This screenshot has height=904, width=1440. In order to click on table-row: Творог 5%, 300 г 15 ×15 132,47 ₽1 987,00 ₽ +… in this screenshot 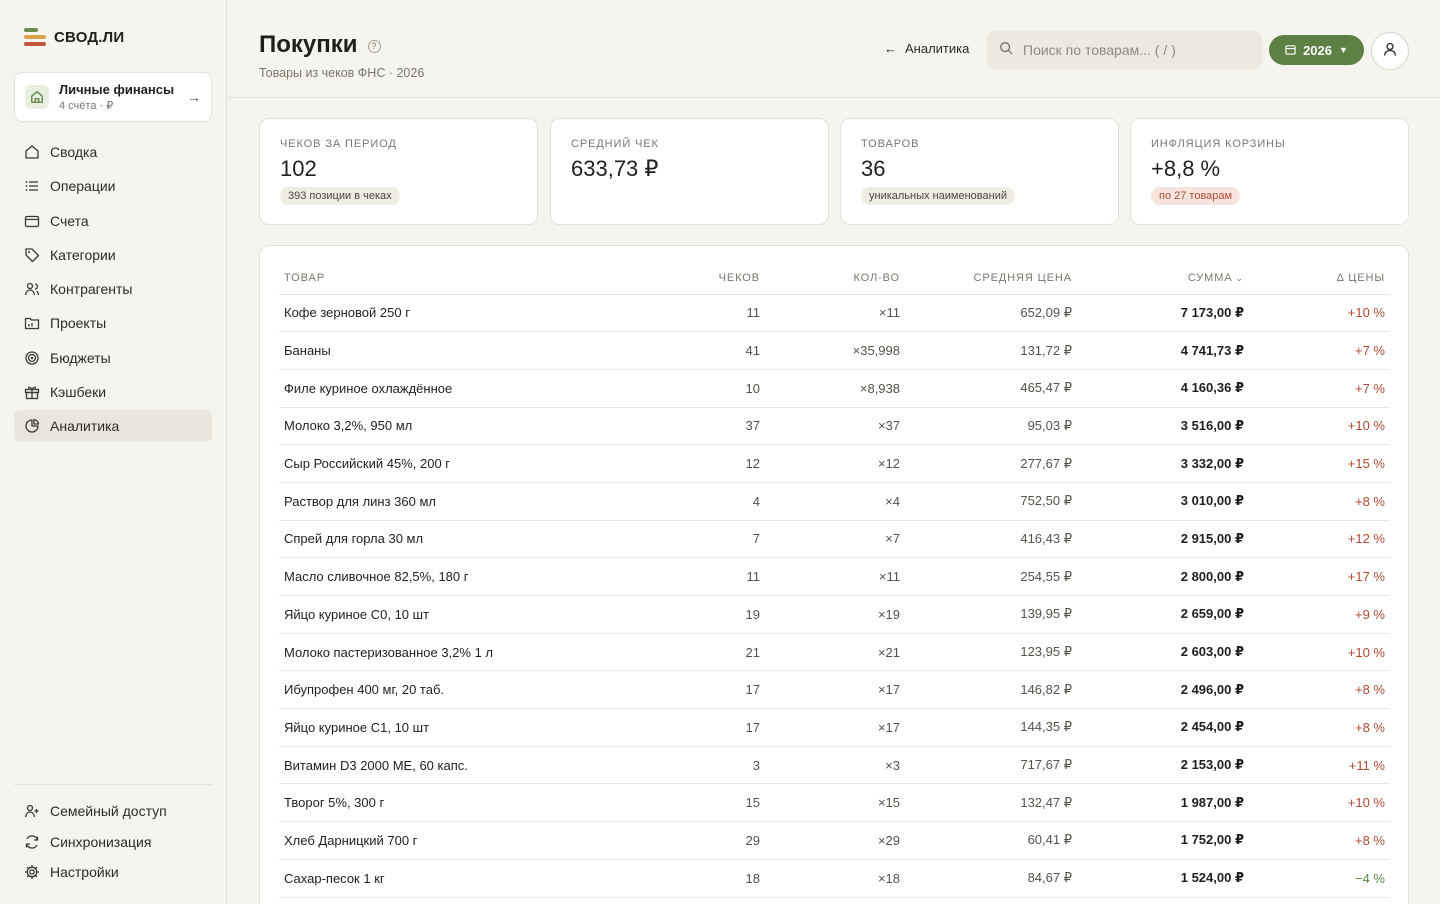, I will do `click(834, 803)`.